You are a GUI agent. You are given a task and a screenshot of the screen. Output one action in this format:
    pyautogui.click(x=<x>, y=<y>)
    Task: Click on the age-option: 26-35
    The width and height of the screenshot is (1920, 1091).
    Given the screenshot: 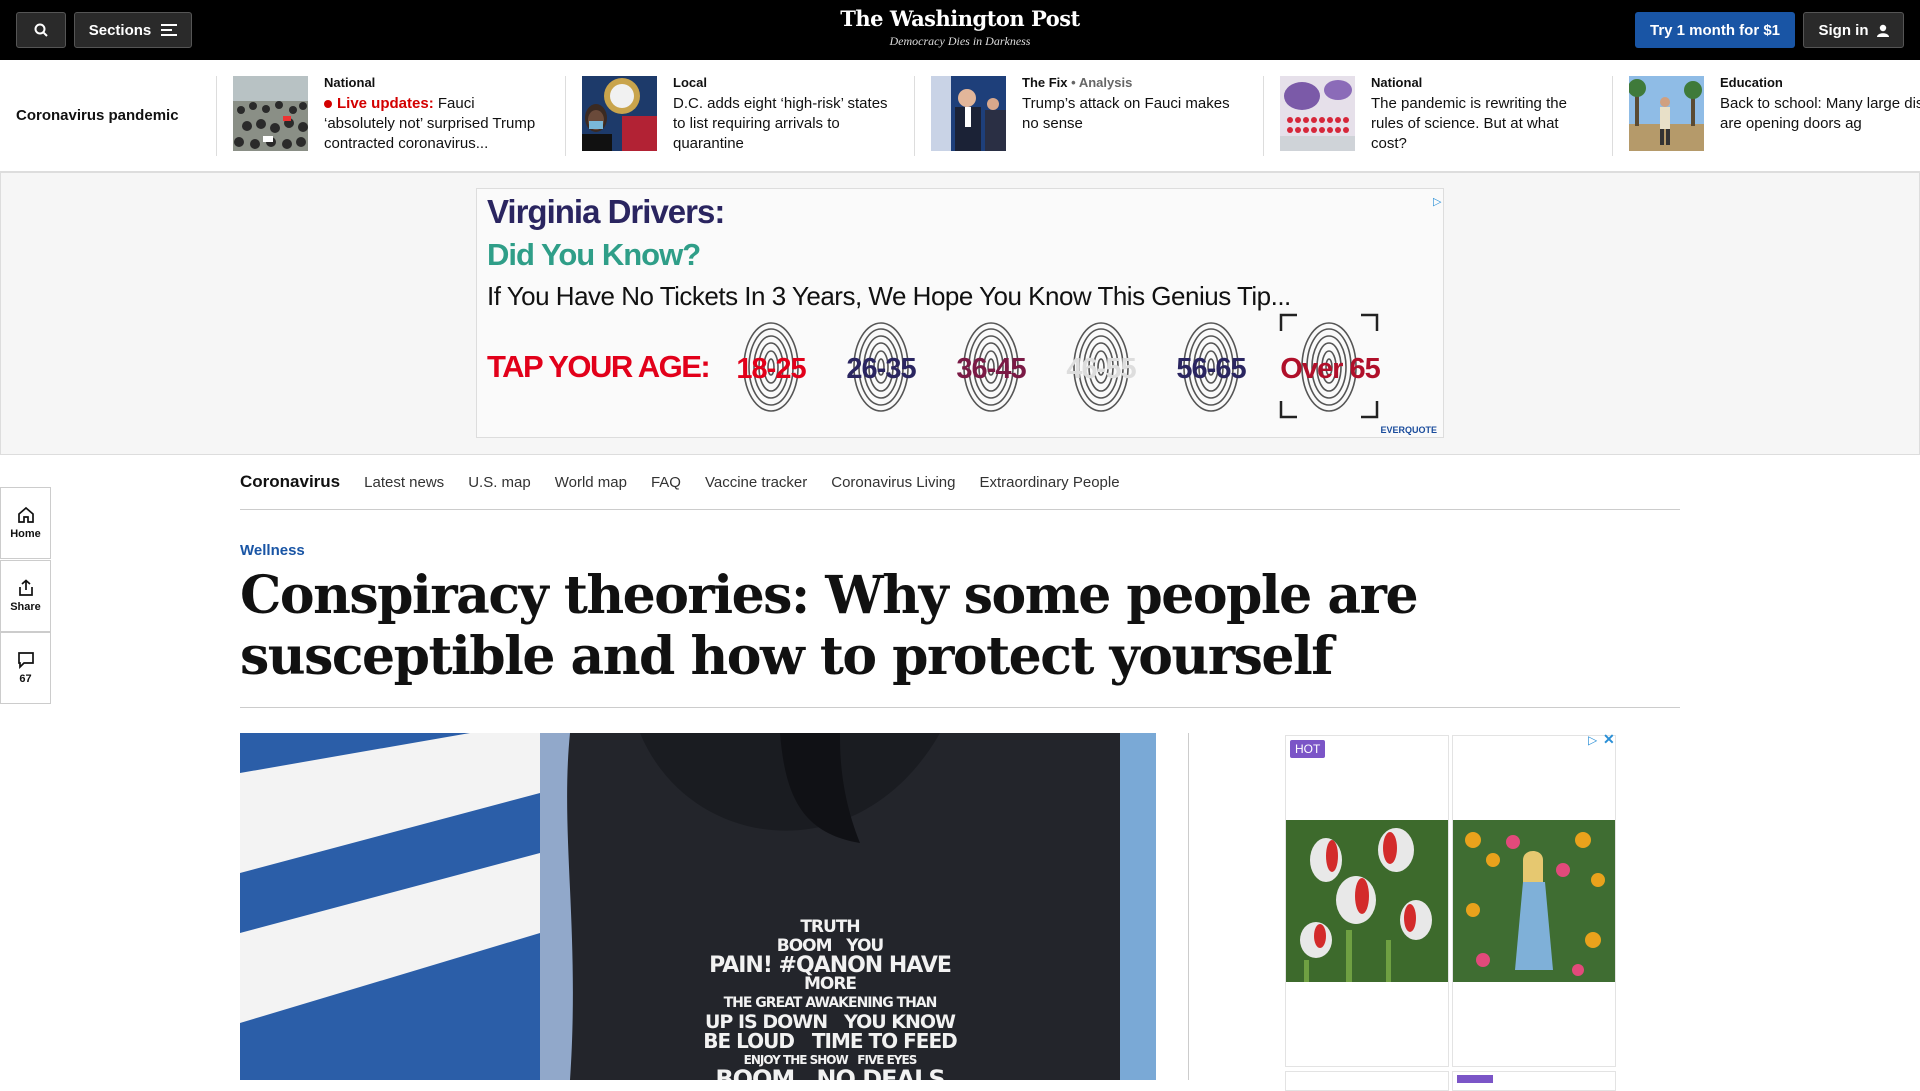 What is the action you would take?
    pyautogui.click(x=881, y=369)
    